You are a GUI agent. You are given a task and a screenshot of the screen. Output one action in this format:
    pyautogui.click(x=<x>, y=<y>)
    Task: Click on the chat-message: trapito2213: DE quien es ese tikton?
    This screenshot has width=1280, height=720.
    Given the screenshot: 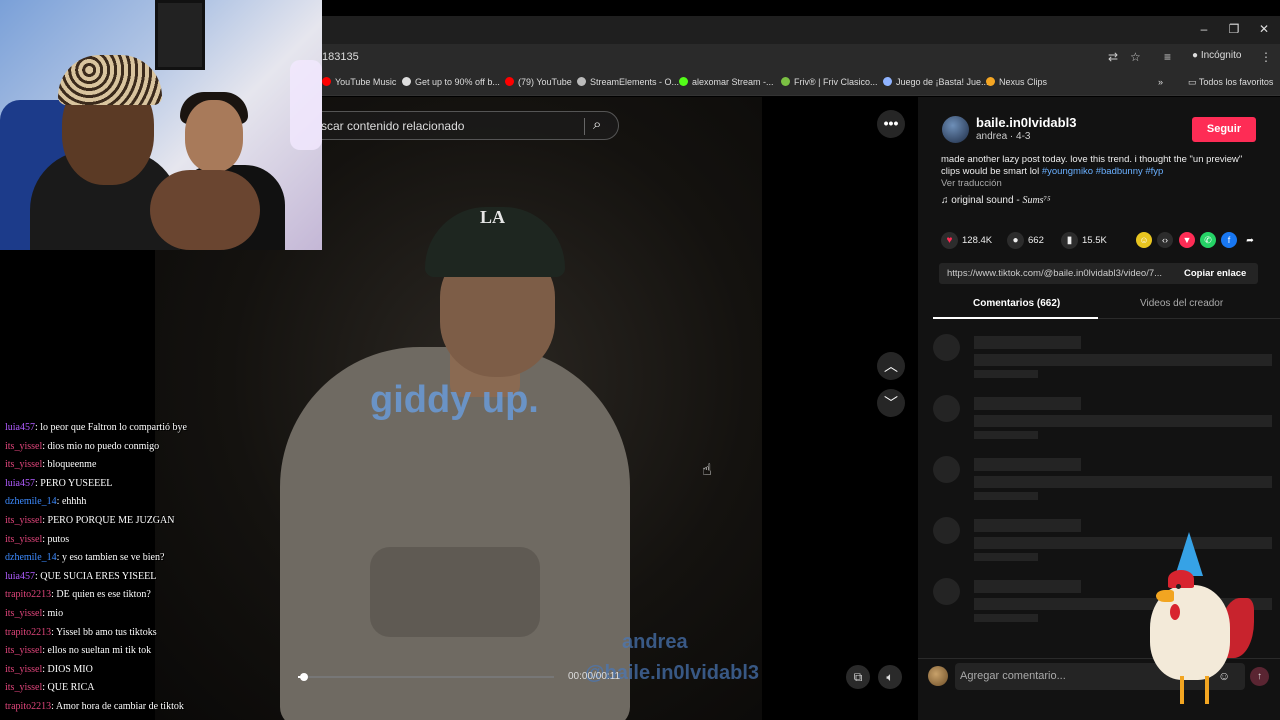 What is the action you would take?
    pyautogui.click(x=78, y=594)
    